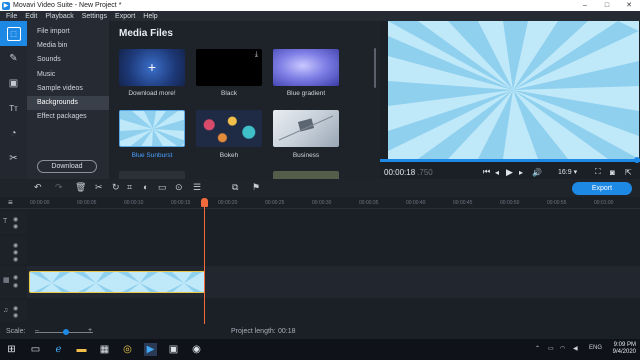 The height and width of the screenshot is (360, 640). I want to click on maximize-button: □, so click(607, 5).